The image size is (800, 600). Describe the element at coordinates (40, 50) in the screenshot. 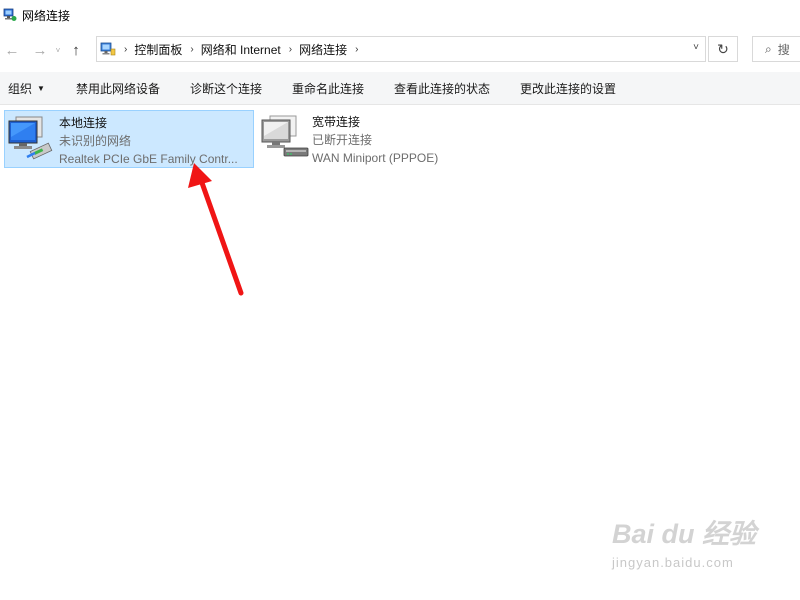

I see `forward-arrow-icon: →` at that location.